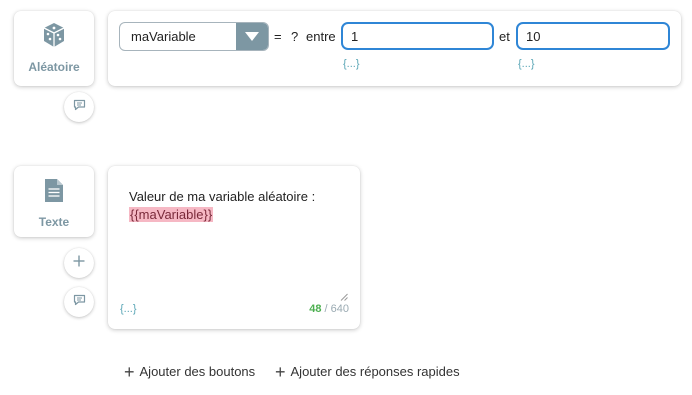 The height and width of the screenshot is (395, 692). I want to click on text-line: Valeur de ma variable aléatoire :, so click(222, 196).